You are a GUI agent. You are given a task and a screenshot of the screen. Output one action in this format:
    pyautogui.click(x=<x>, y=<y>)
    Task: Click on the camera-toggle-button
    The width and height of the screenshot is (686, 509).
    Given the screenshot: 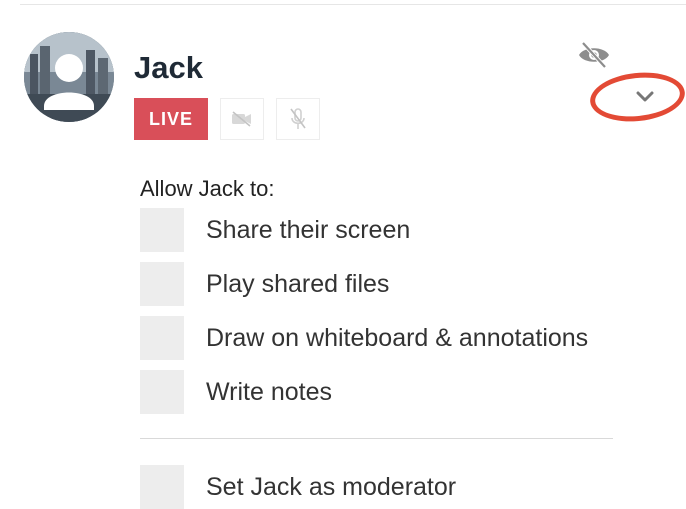 What is the action you would take?
    pyautogui.click(x=242, y=119)
    